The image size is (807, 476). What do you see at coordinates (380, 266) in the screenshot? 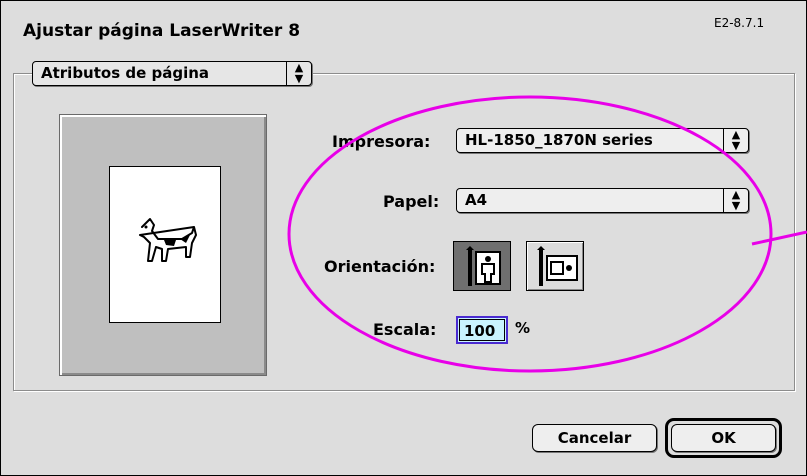
I see `orientation-label: Orientación:` at bounding box center [380, 266].